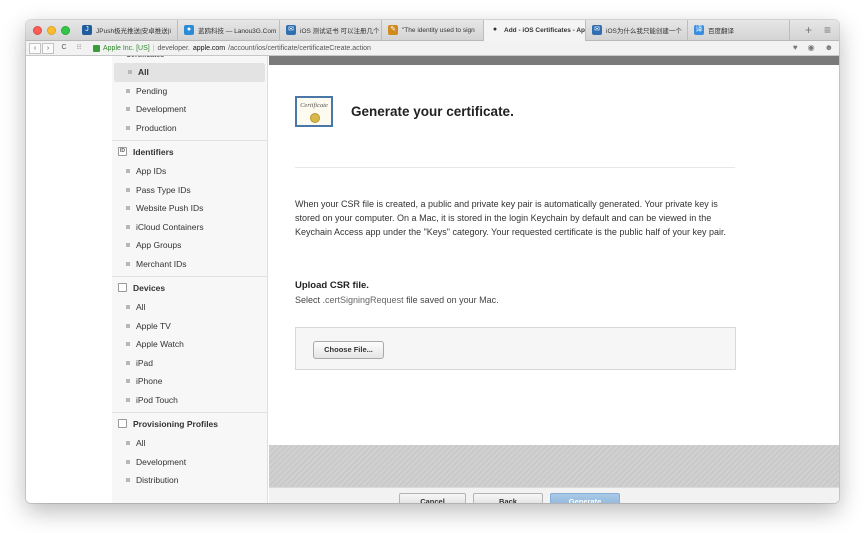  I want to click on sidebar-item-id-website-push-ids: Website Push IDs, so click(189, 208).